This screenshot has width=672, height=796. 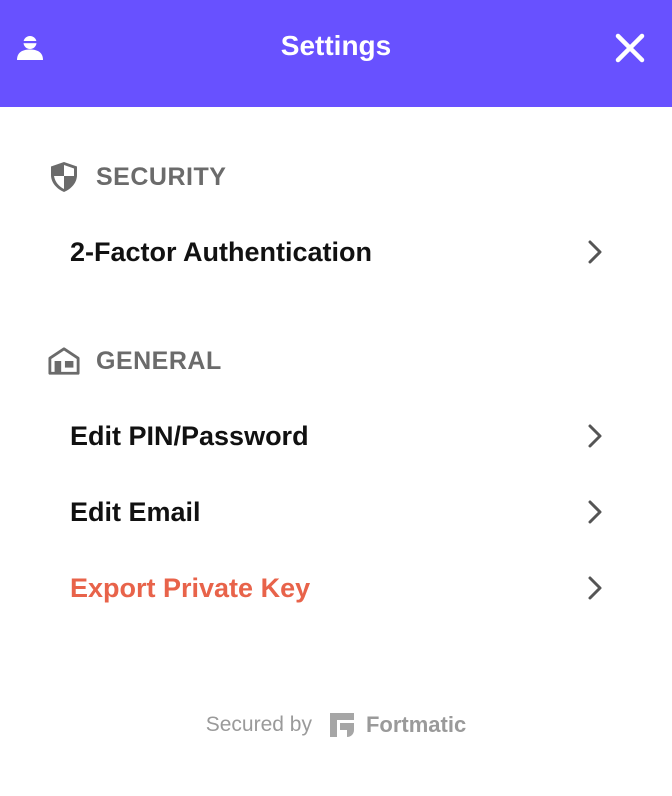 What do you see at coordinates (64, 177) in the screenshot?
I see `shield-icon` at bounding box center [64, 177].